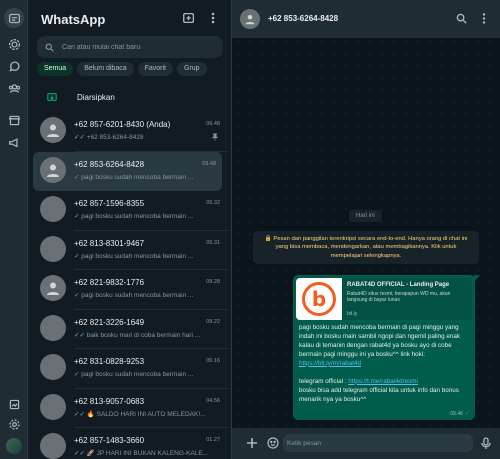 Image resolution: width=500 pixels, height=459 pixels. Describe the element at coordinates (109, 164) in the screenshot. I see `chat-name: +62 853-6264-8428` at that location.